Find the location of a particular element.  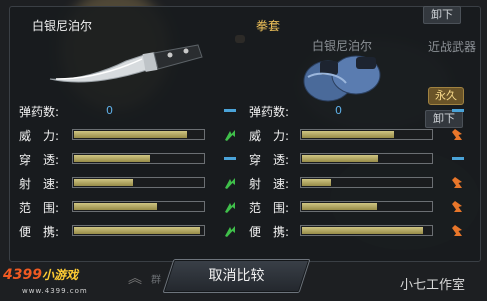

stat-row: 射 速: 射 速: is located at coordinates (245, 183).